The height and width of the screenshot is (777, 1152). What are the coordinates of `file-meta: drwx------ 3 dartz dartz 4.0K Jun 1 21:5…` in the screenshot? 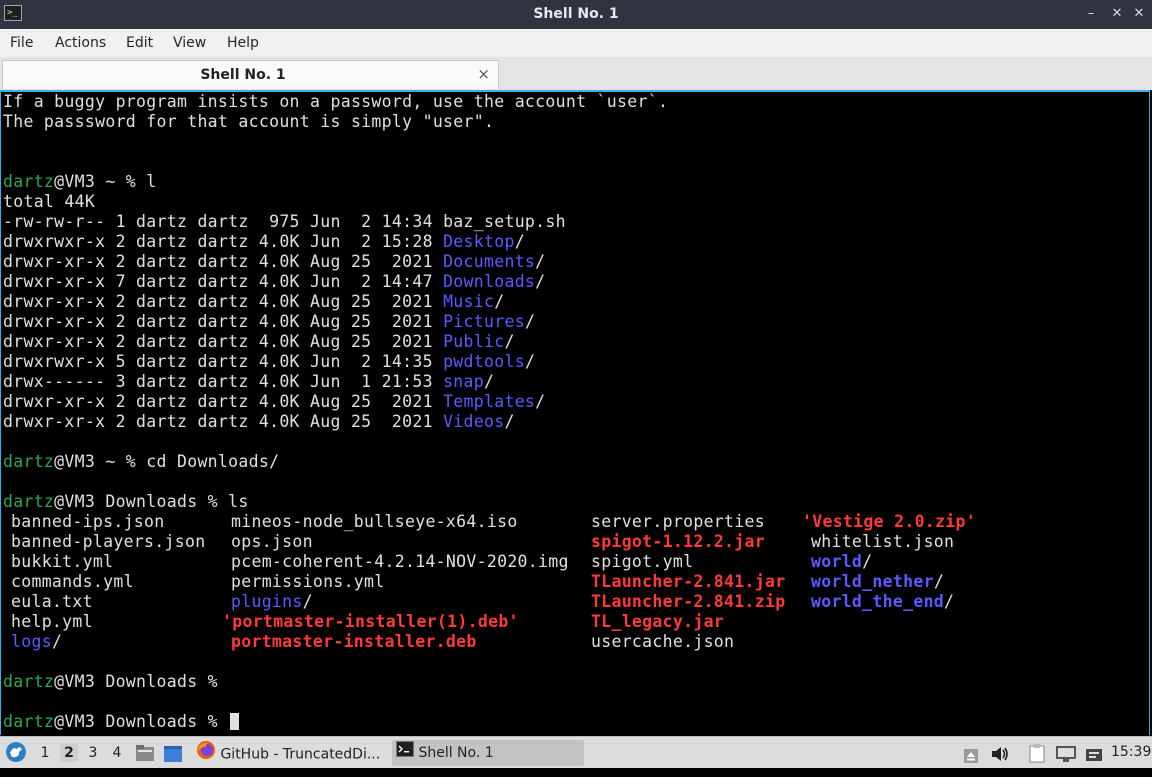 It's located at (223, 381).